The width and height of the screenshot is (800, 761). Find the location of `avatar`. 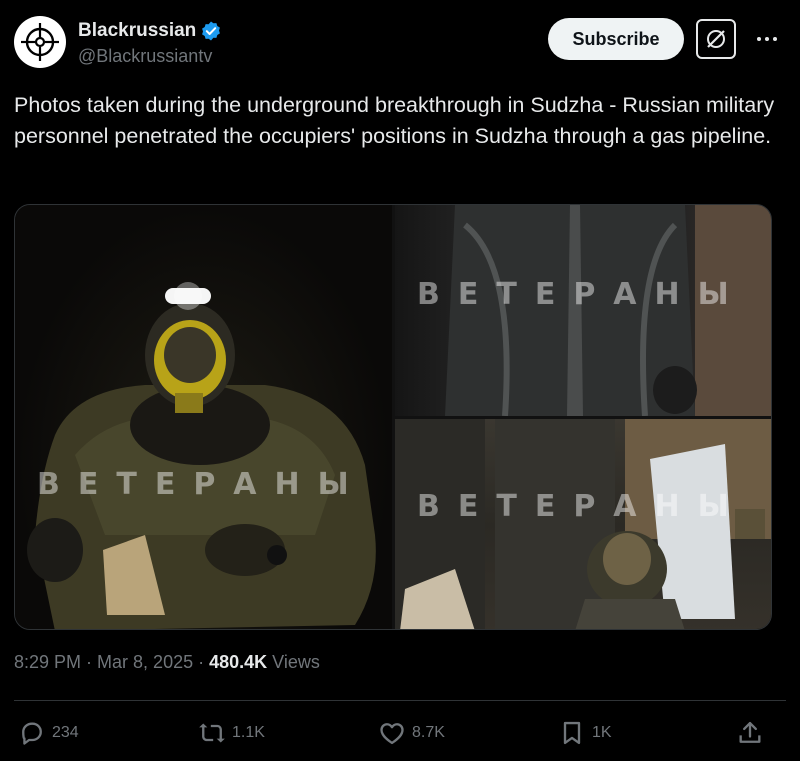

avatar is located at coordinates (40, 42).